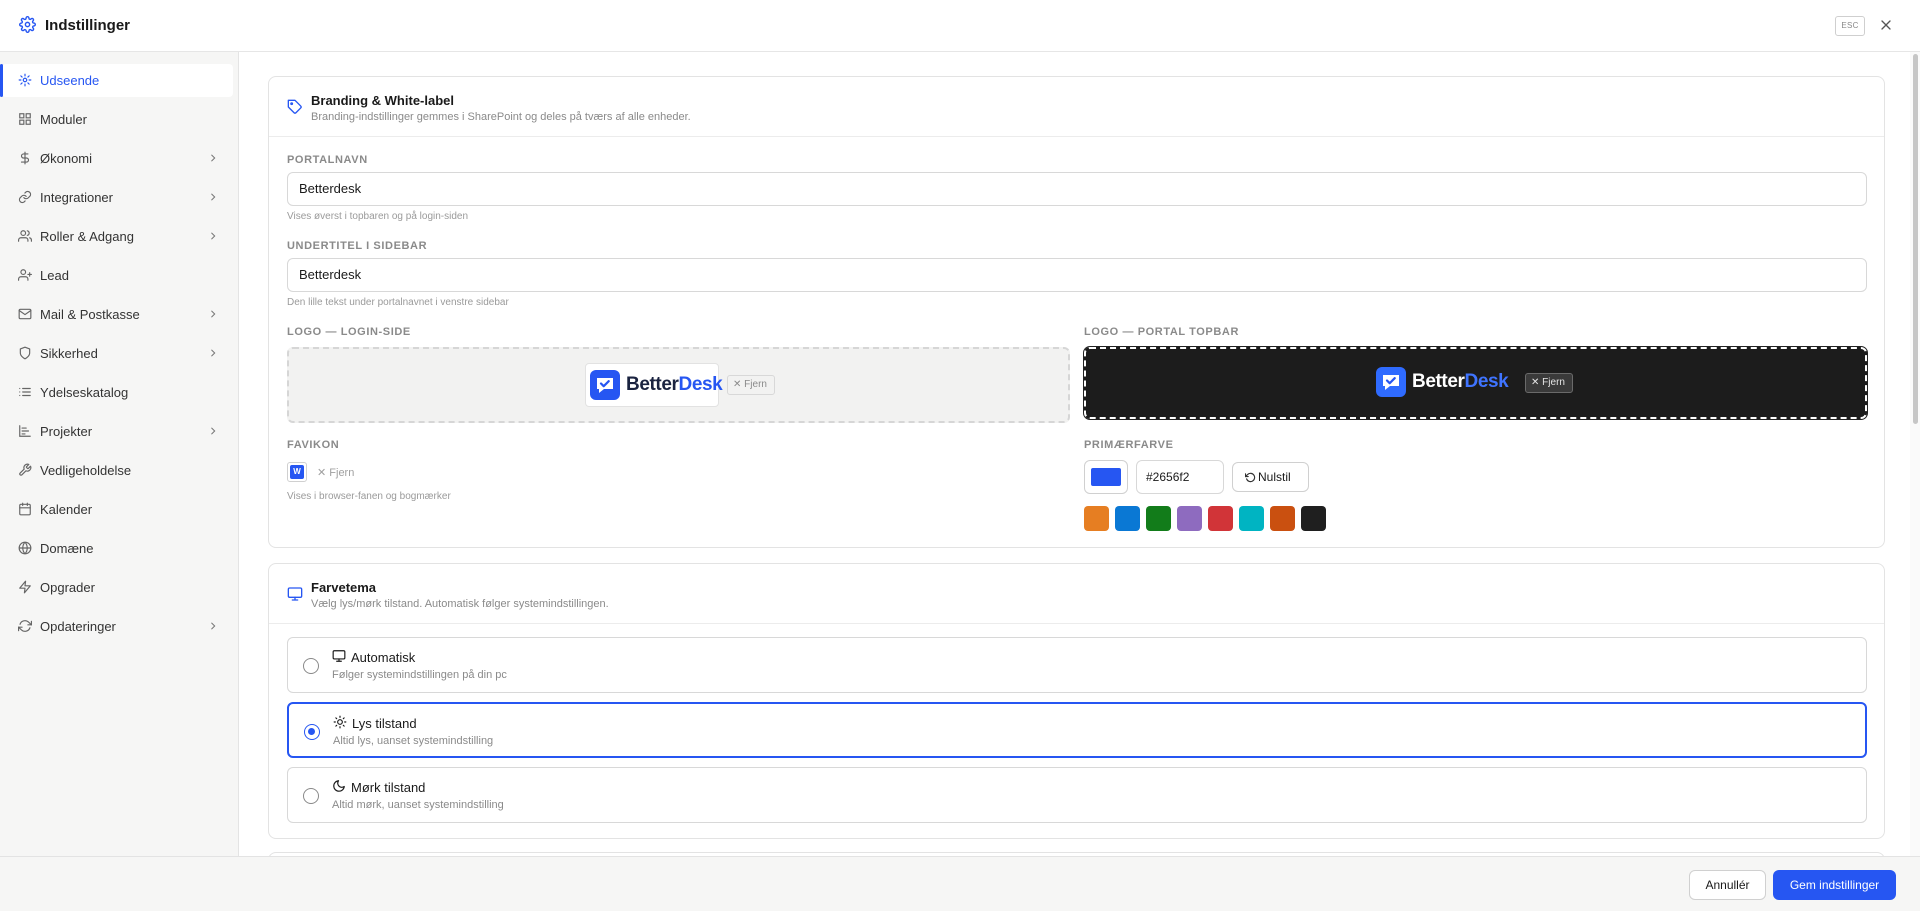  What do you see at coordinates (25, 197) in the screenshot?
I see `link-icon` at bounding box center [25, 197].